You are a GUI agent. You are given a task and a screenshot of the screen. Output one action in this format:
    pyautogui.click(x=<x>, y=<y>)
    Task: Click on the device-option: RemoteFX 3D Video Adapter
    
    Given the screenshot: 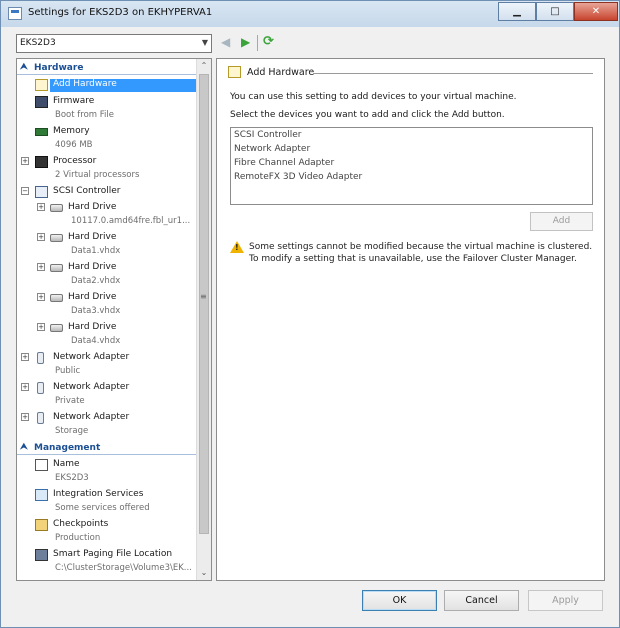 What is the action you would take?
    pyautogui.click(x=298, y=177)
    